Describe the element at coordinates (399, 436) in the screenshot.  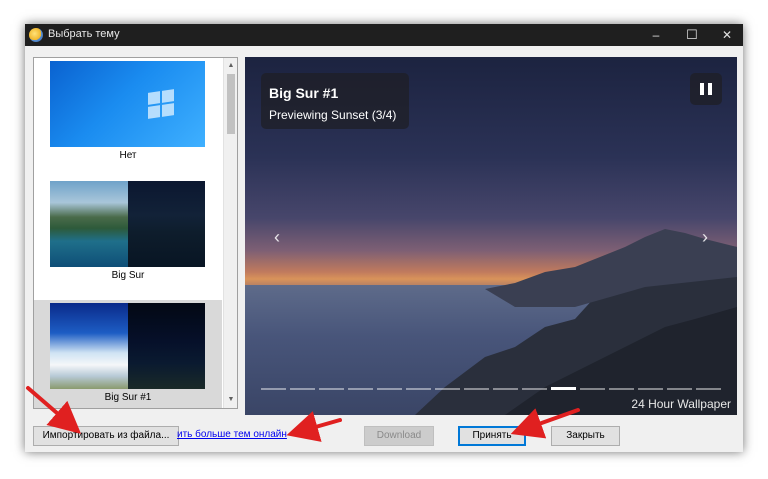
I see `download-button: Download` at that location.